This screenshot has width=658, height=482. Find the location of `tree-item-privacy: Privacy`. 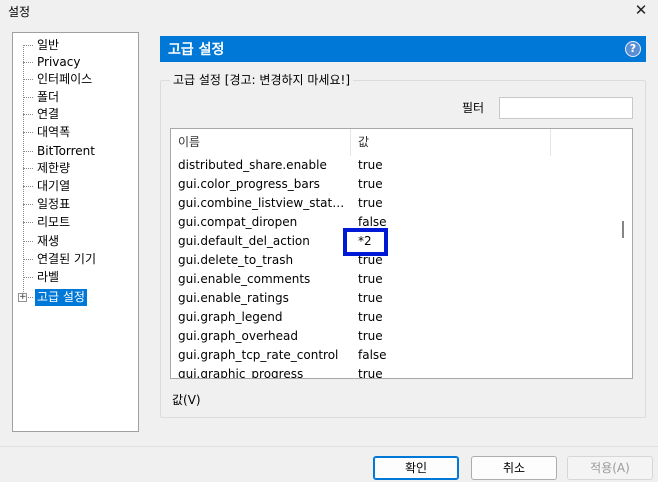

tree-item-privacy: Privacy is located at coordinates (78, 62).